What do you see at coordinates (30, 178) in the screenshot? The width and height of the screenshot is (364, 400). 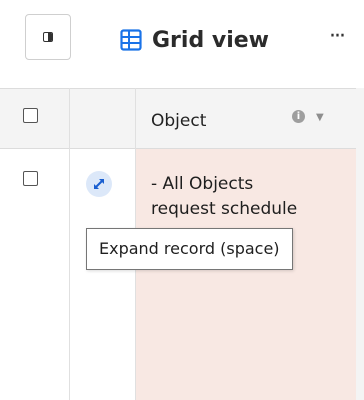 I see `row-checkbox` at bounding box center [30, 178].